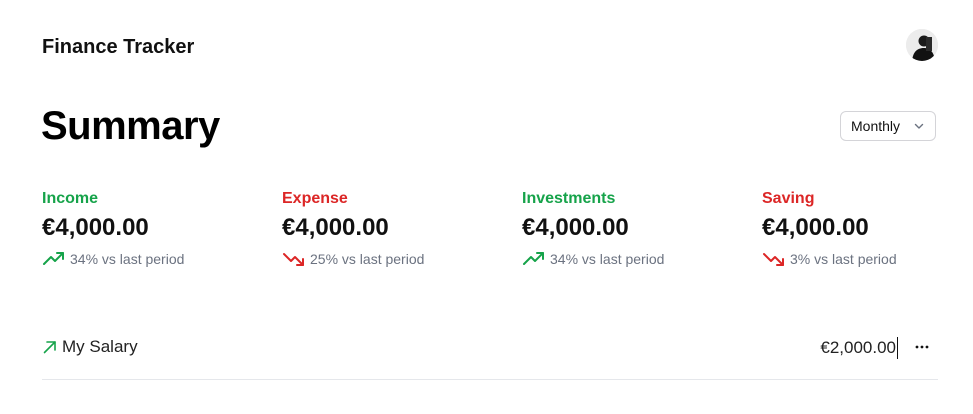 The width and height of the screenshot is (973, 414). What do you see at coordinates (392, 228) in the screenshot?
I see `stat-expense: Expense €4,000.00 25% vs last period` at bounding box center [392, 228].